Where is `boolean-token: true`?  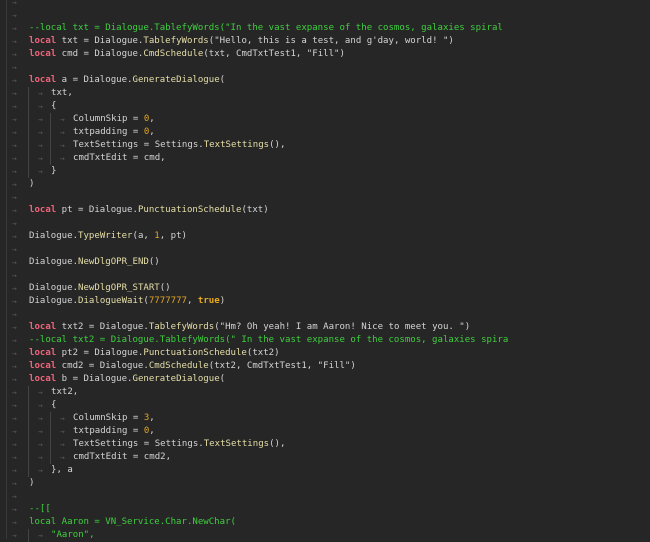
boolean-token: true is located at coordinates (208, 300).